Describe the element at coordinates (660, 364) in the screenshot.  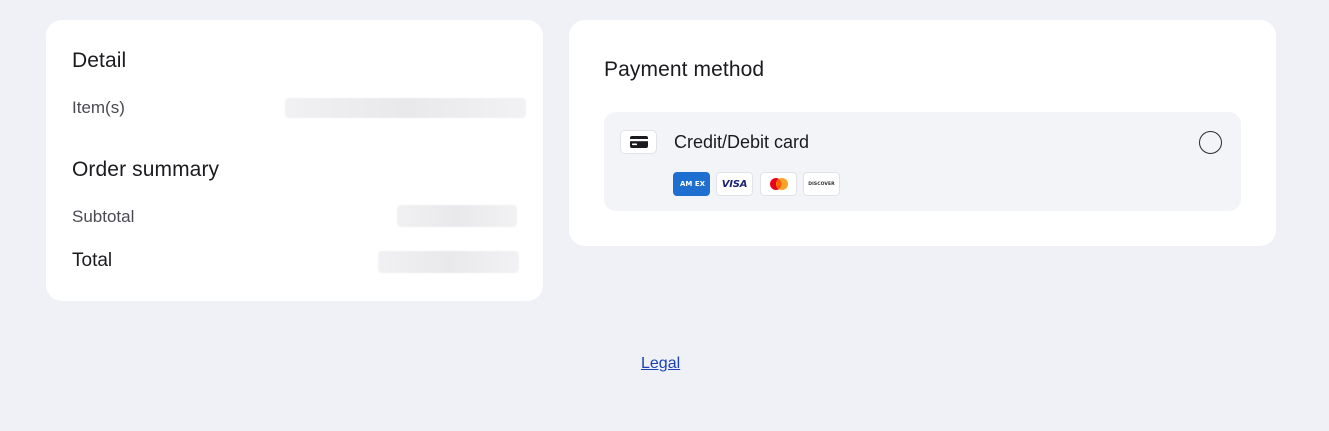
I see `legal-link: Legal` at that location.